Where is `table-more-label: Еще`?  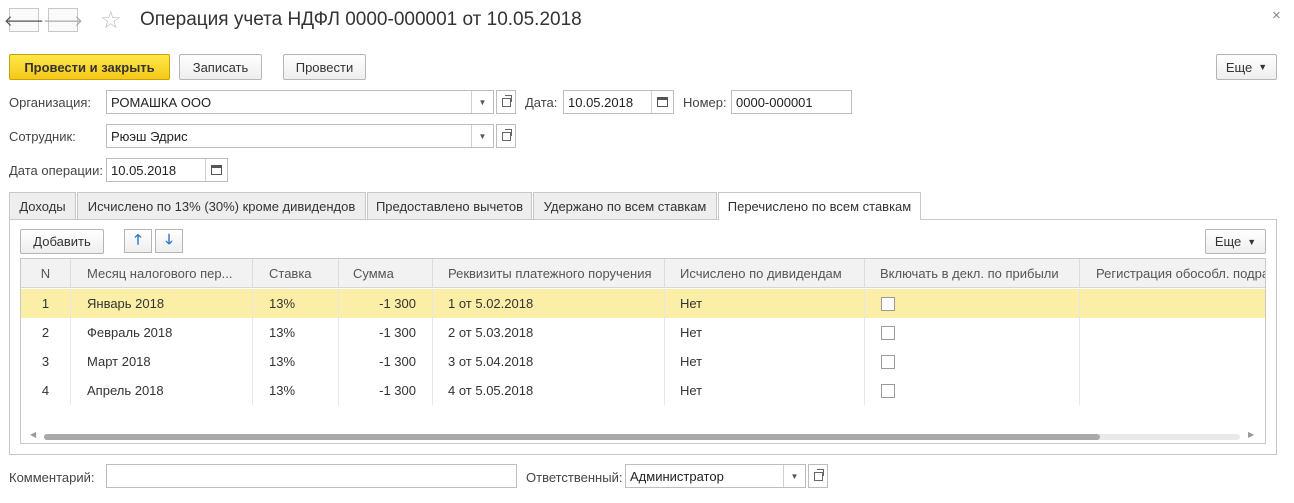
table-more-label: Еще is located at coordinates (1228, 241).